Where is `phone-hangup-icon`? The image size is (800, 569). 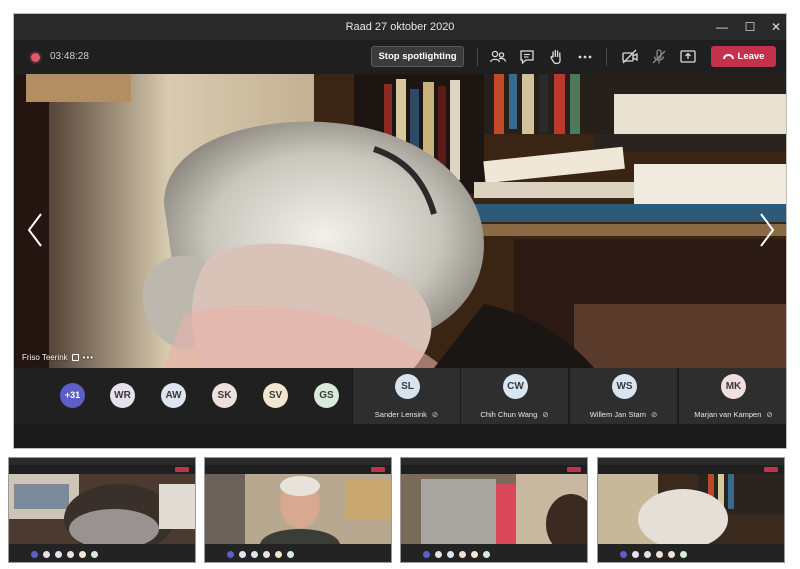
phone-hangup-icon is located at coordinates (728, 56).